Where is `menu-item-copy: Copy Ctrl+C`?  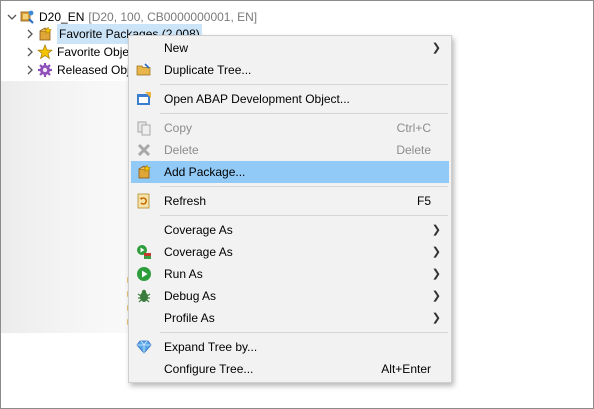
menu-item-copy: Copy Ctrl+C is located at coordinates (290, 128).